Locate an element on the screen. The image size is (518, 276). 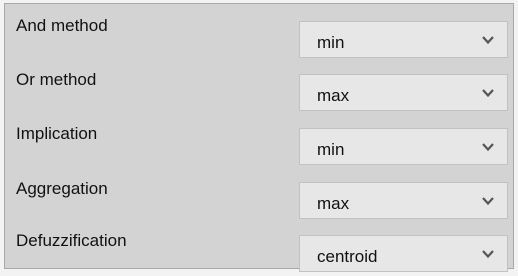
aggregation-value: max is located at coordinates (333, 203).